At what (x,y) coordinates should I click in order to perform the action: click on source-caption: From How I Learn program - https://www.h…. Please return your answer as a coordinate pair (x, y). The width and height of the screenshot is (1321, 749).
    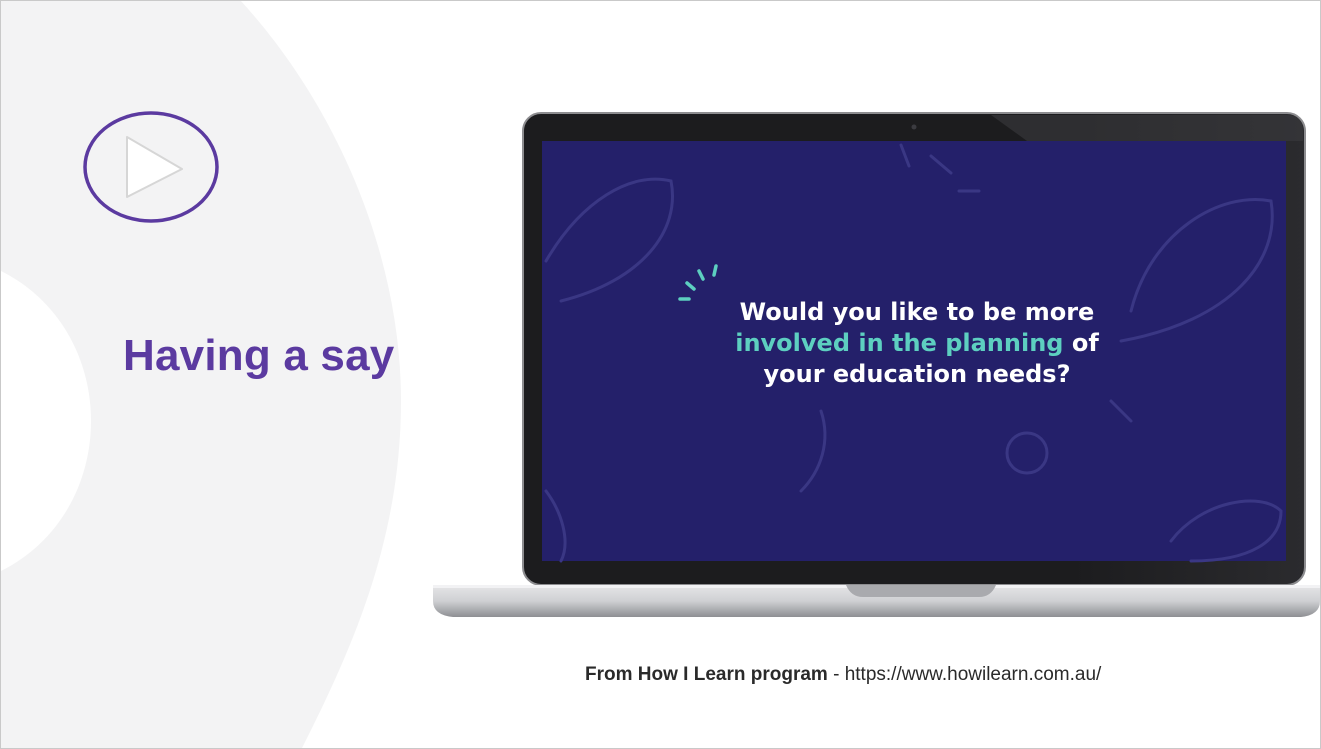
    Looking at the image, I should click on (843, 675).